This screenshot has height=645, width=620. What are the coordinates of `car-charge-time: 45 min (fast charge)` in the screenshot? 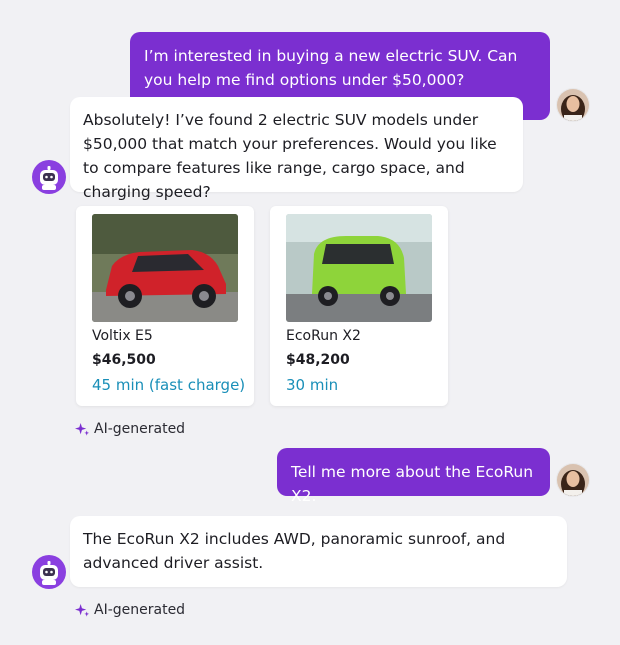 It's located at (168, 385).